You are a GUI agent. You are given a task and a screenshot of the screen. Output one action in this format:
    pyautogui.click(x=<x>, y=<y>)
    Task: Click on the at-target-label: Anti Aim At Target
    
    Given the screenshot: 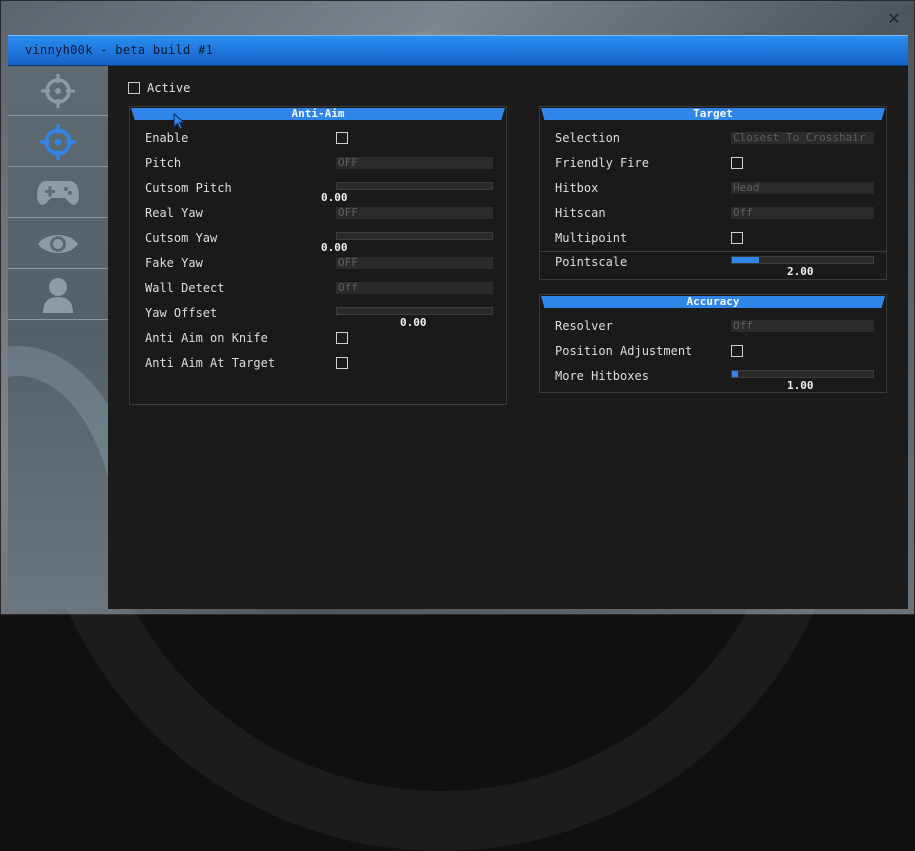 What is the action you would take?
    pyautogui.click(x=210, y=363)
    